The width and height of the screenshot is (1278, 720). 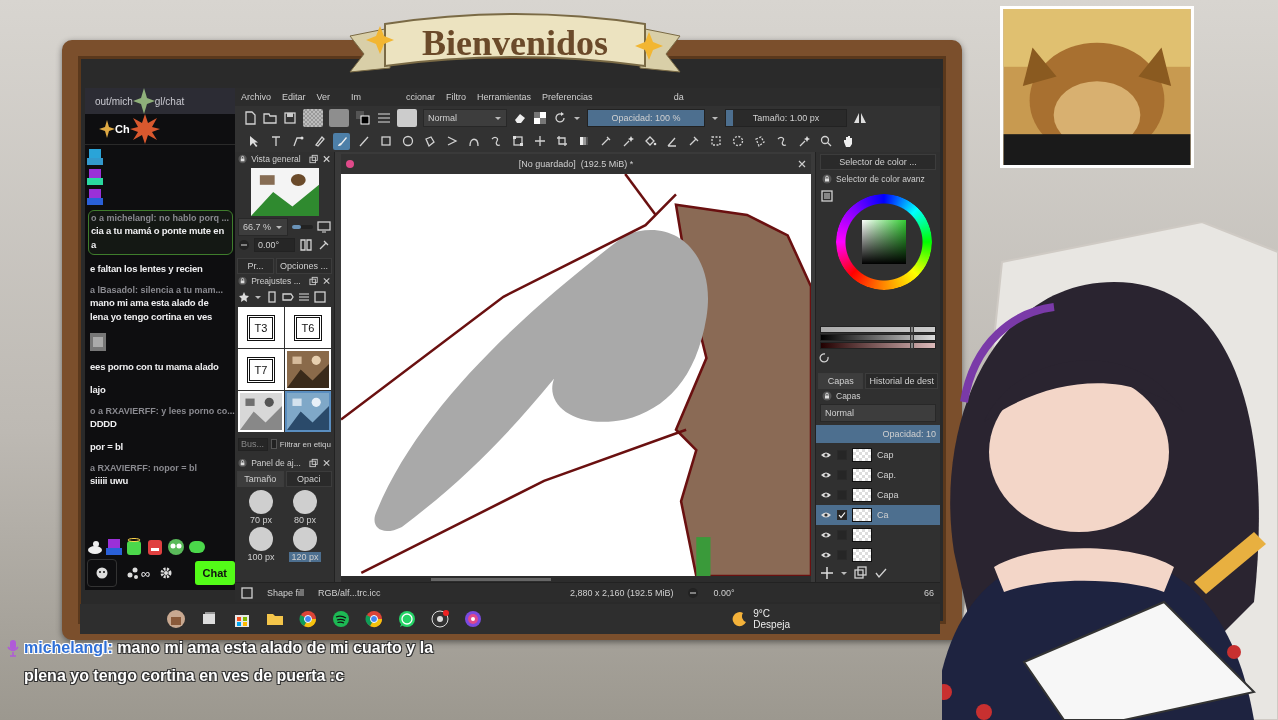 What do you see at coordinates (302, 227) in the screenshot?
I see `zoom-slider` at bounding box center [302, 227].